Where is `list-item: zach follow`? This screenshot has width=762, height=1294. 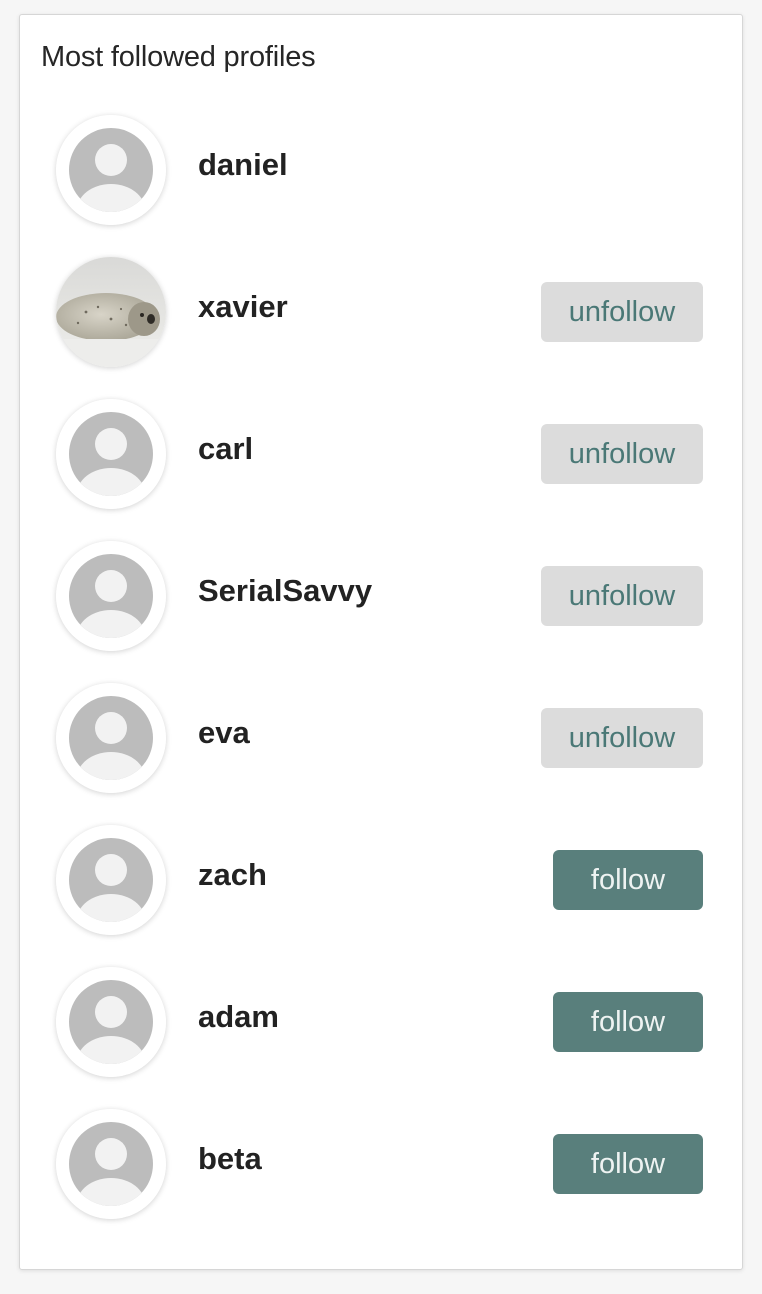
list-item: zach follow is located at coordinates (381, 896).